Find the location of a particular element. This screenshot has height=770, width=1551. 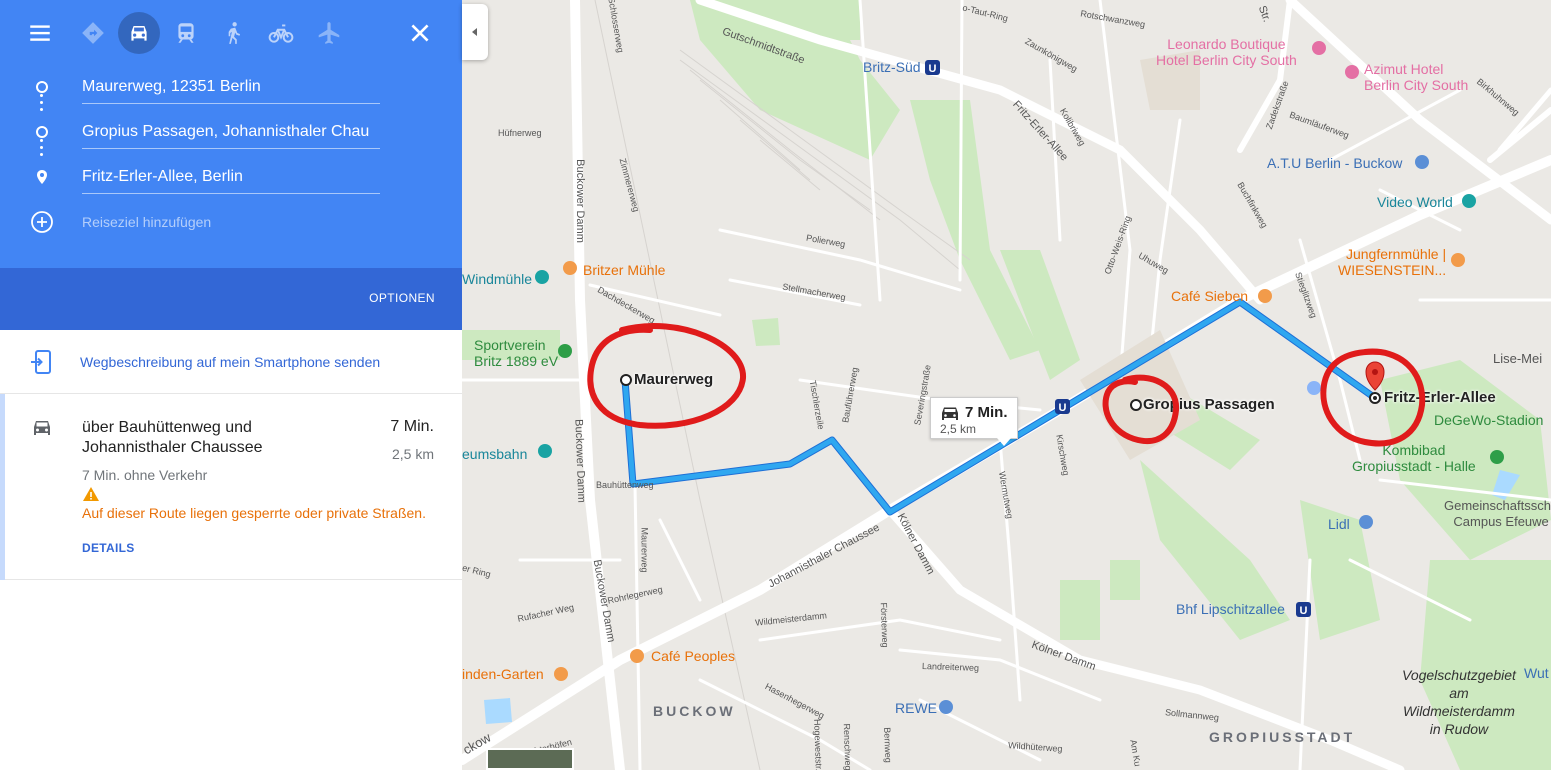

start-row: Maurerweg, 12351 Berlin is located at coordinates (231, 88).